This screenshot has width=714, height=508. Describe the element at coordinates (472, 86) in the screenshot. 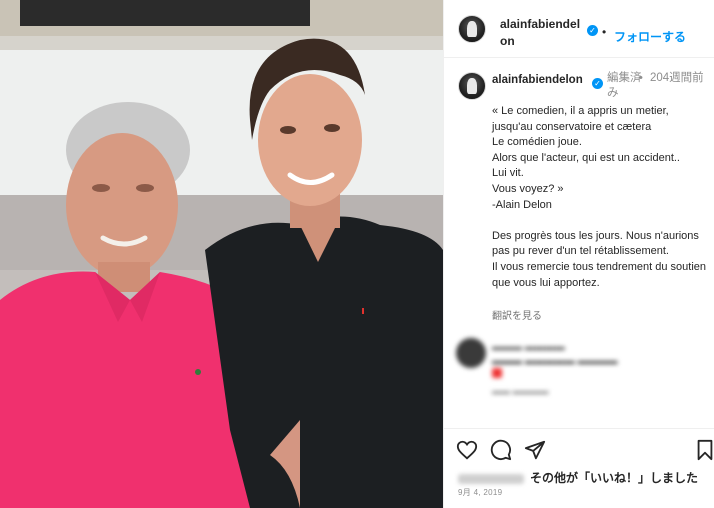

I see `caption-avatar` at that location.